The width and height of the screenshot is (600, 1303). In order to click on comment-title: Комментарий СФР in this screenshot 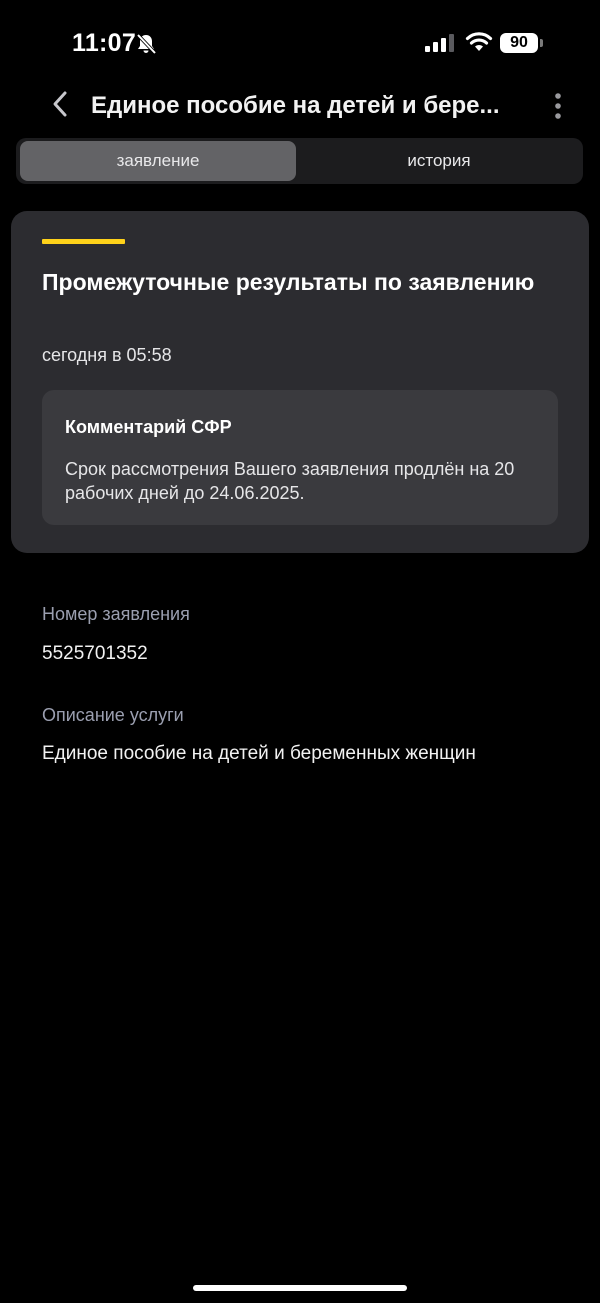, I will do `click(148, 427)`.